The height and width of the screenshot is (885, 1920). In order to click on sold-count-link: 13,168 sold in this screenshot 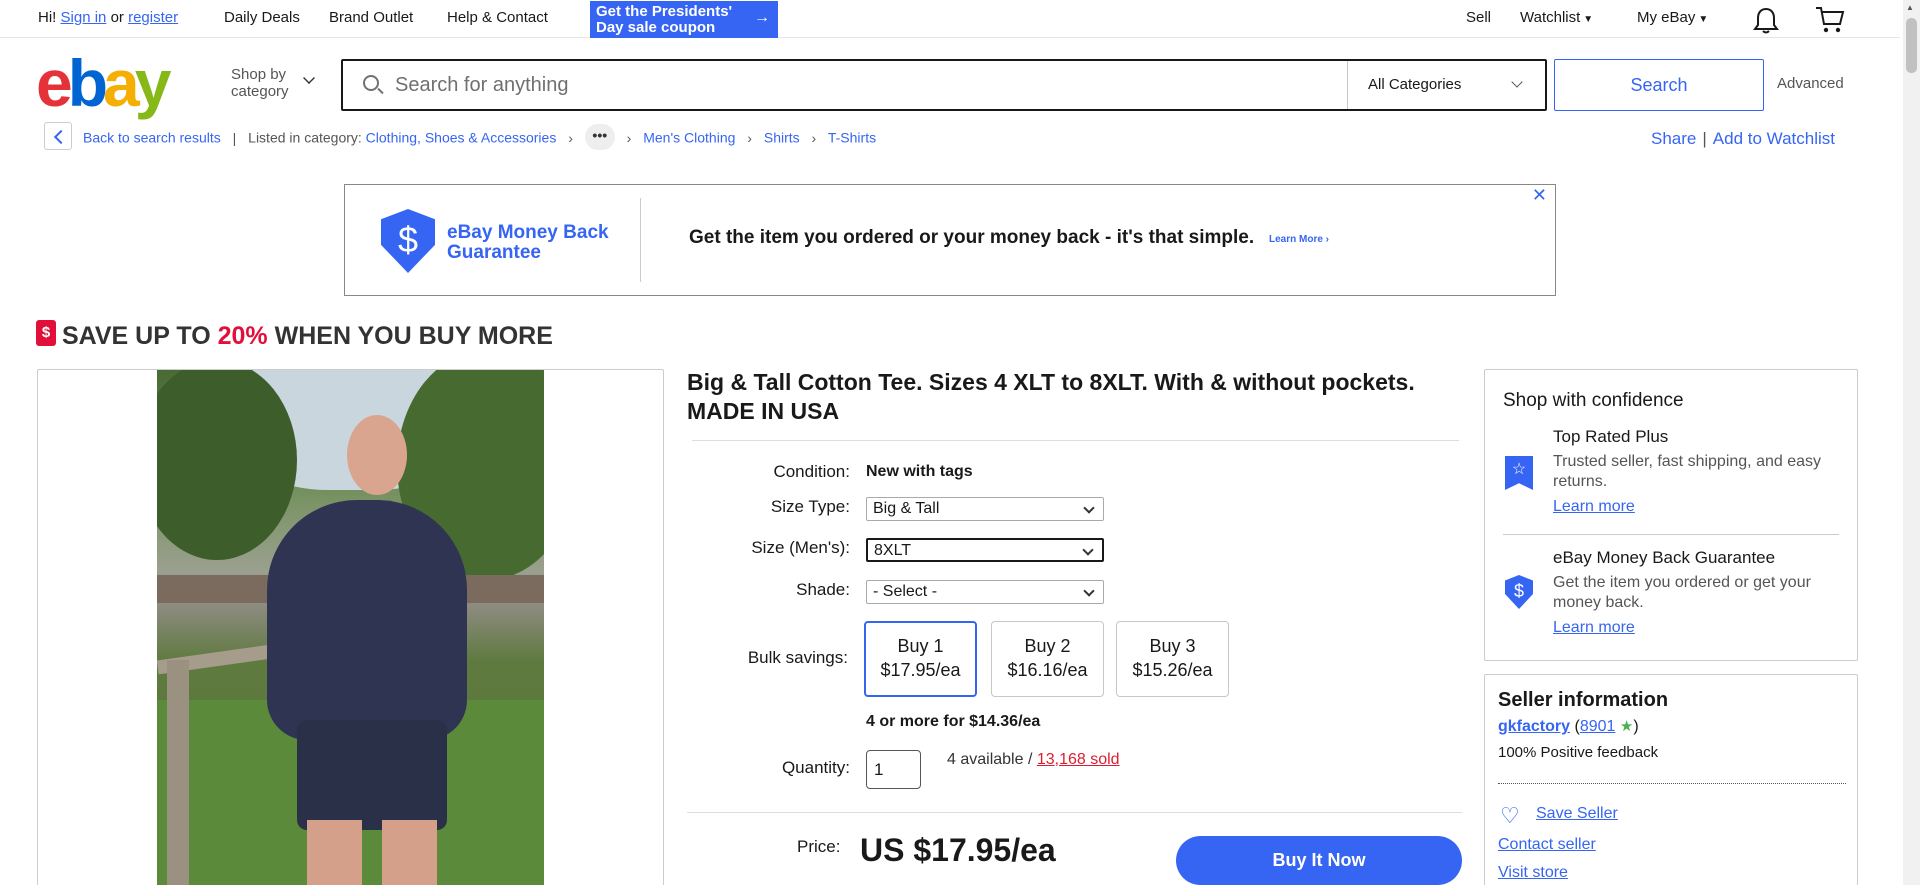, I will do `click(1078, 759)`.